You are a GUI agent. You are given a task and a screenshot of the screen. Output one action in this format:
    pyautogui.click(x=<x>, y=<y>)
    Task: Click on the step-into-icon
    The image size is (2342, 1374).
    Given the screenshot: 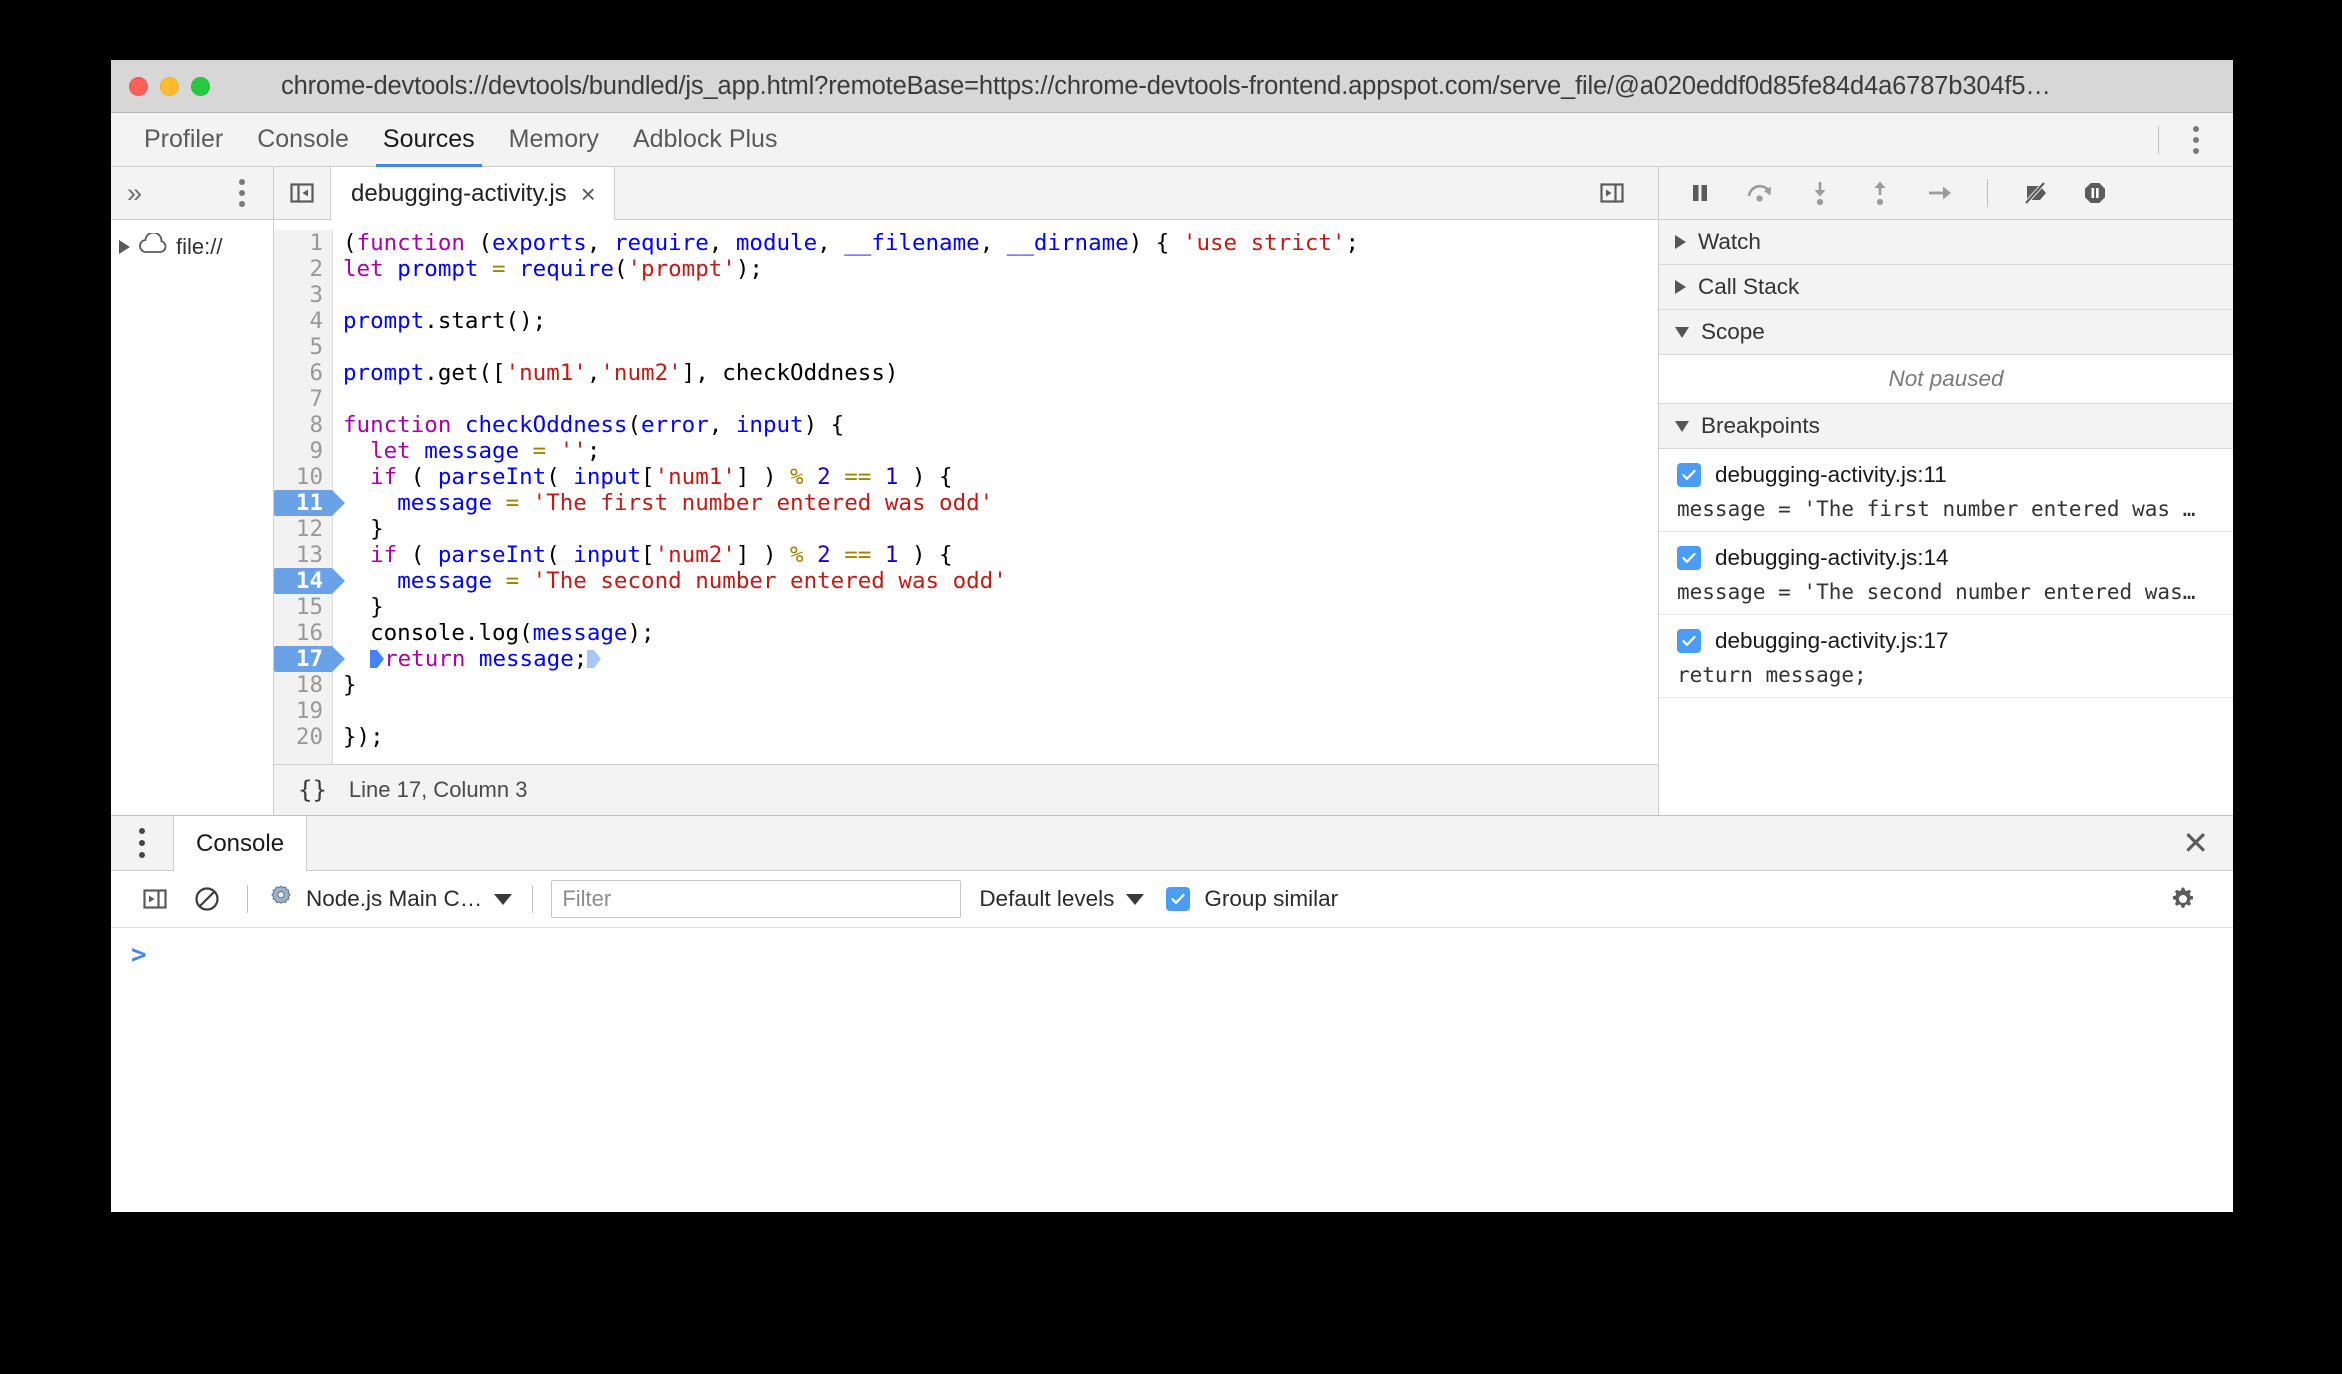 What is the action you would take?
    pyautogui.click(x=1820, y=193)
    